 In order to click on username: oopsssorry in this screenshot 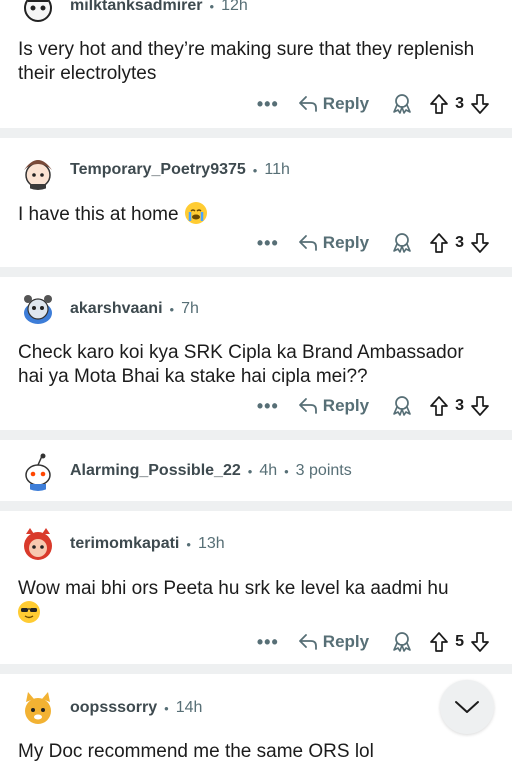, I will do `click(113, 708)`.